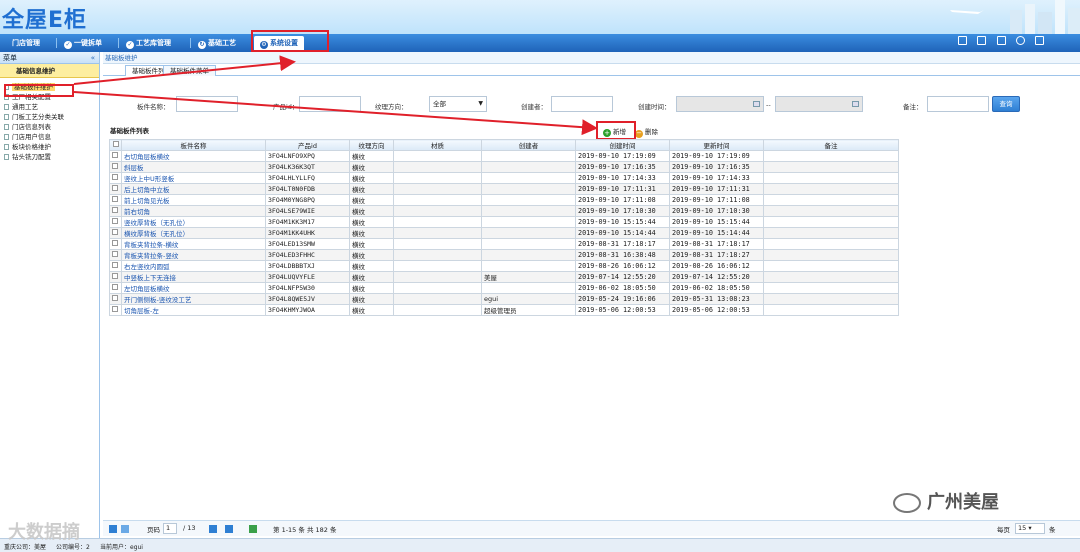 The height and width of the screenshot is (552, 1080). What do you see at coordinates (193, 200) in the screenshot?
I see `cell-name: 前上切角见光板` at bounding box center [193, 200].